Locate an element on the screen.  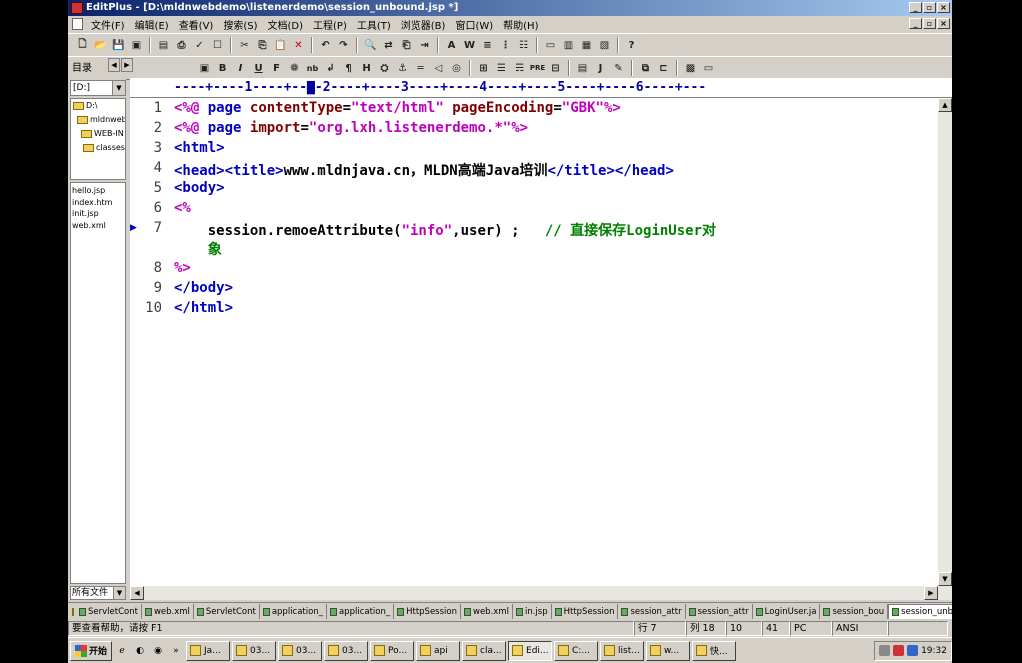
tree-item: WEB-IN is located at coordinates (102, 133).